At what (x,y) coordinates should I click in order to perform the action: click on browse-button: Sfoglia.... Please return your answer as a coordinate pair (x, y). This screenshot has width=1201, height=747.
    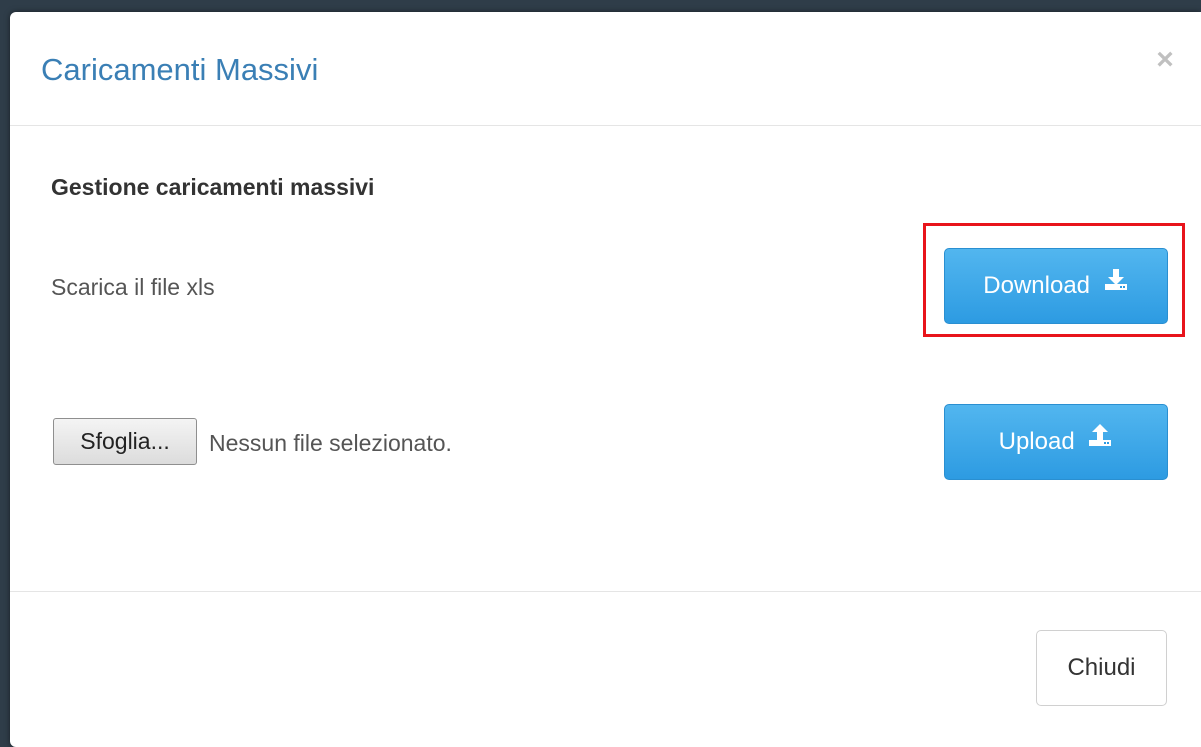
    Looking at the image, I should click on (125, 441).